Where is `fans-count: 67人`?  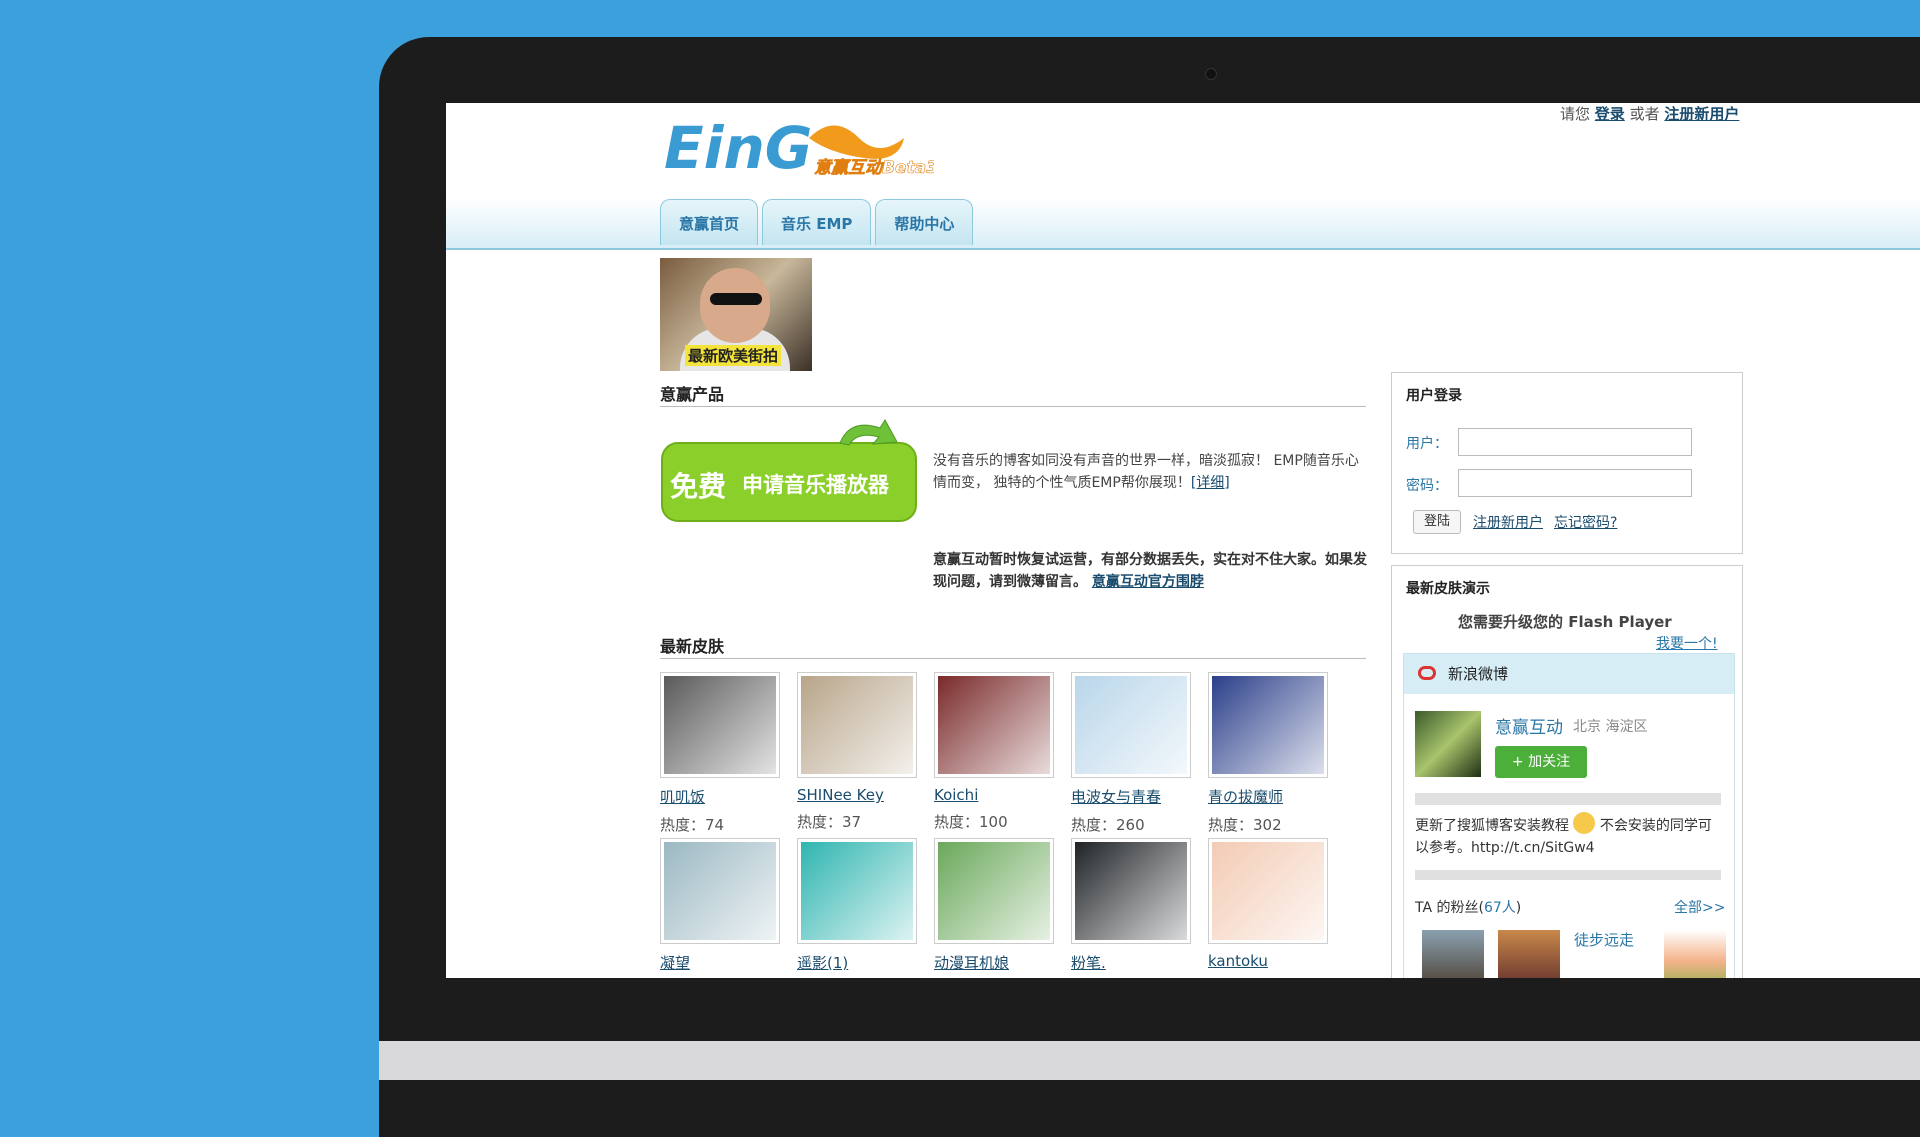
fans-count: 67人 is located at coordinates (1500, 908).